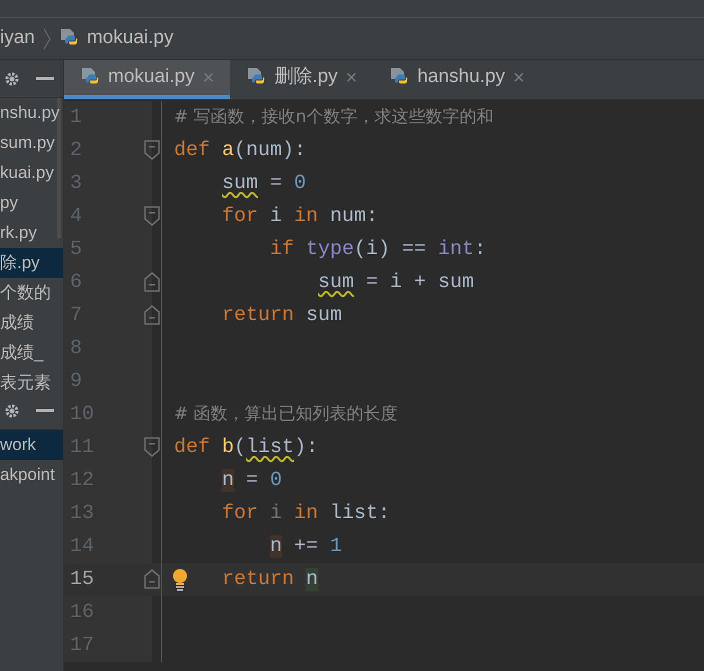 Image resolution: width=704 pixels, height=671 pixels. What do you see at coordinates (31, 380) in the screenshot?
I see `tree-item: 表元素` at bounding box center [31, 380].